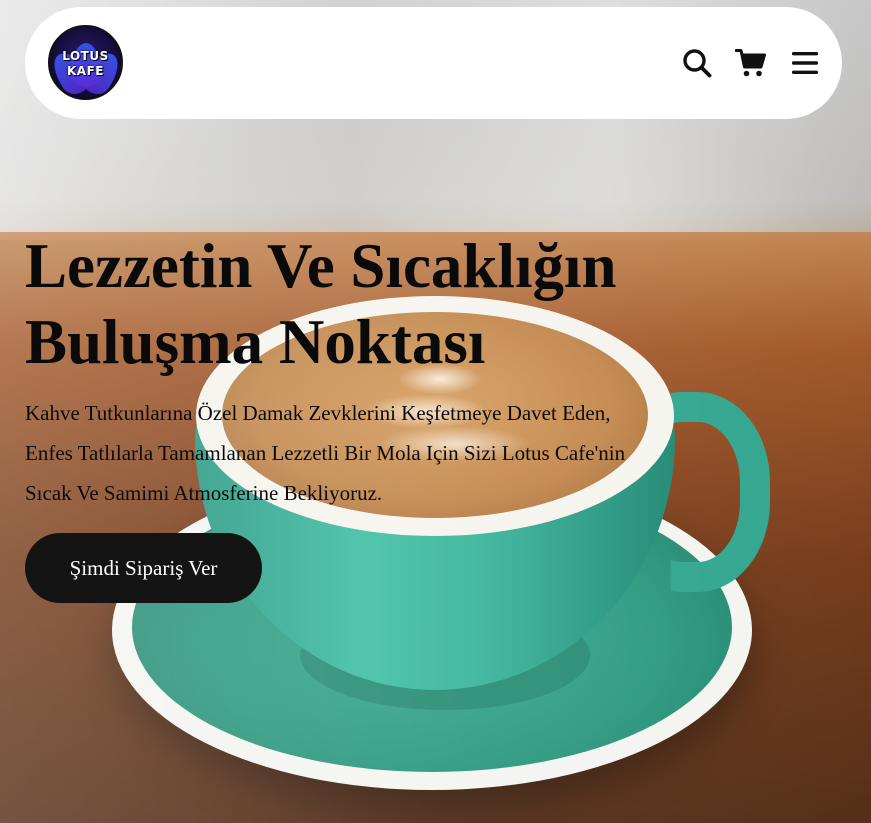 This screenshot has height=823, width=871. Describe the element at coordinates (143, 568) in the screenshot. I see `order-now-button: Şimdi Sipariş Ver` at that location.